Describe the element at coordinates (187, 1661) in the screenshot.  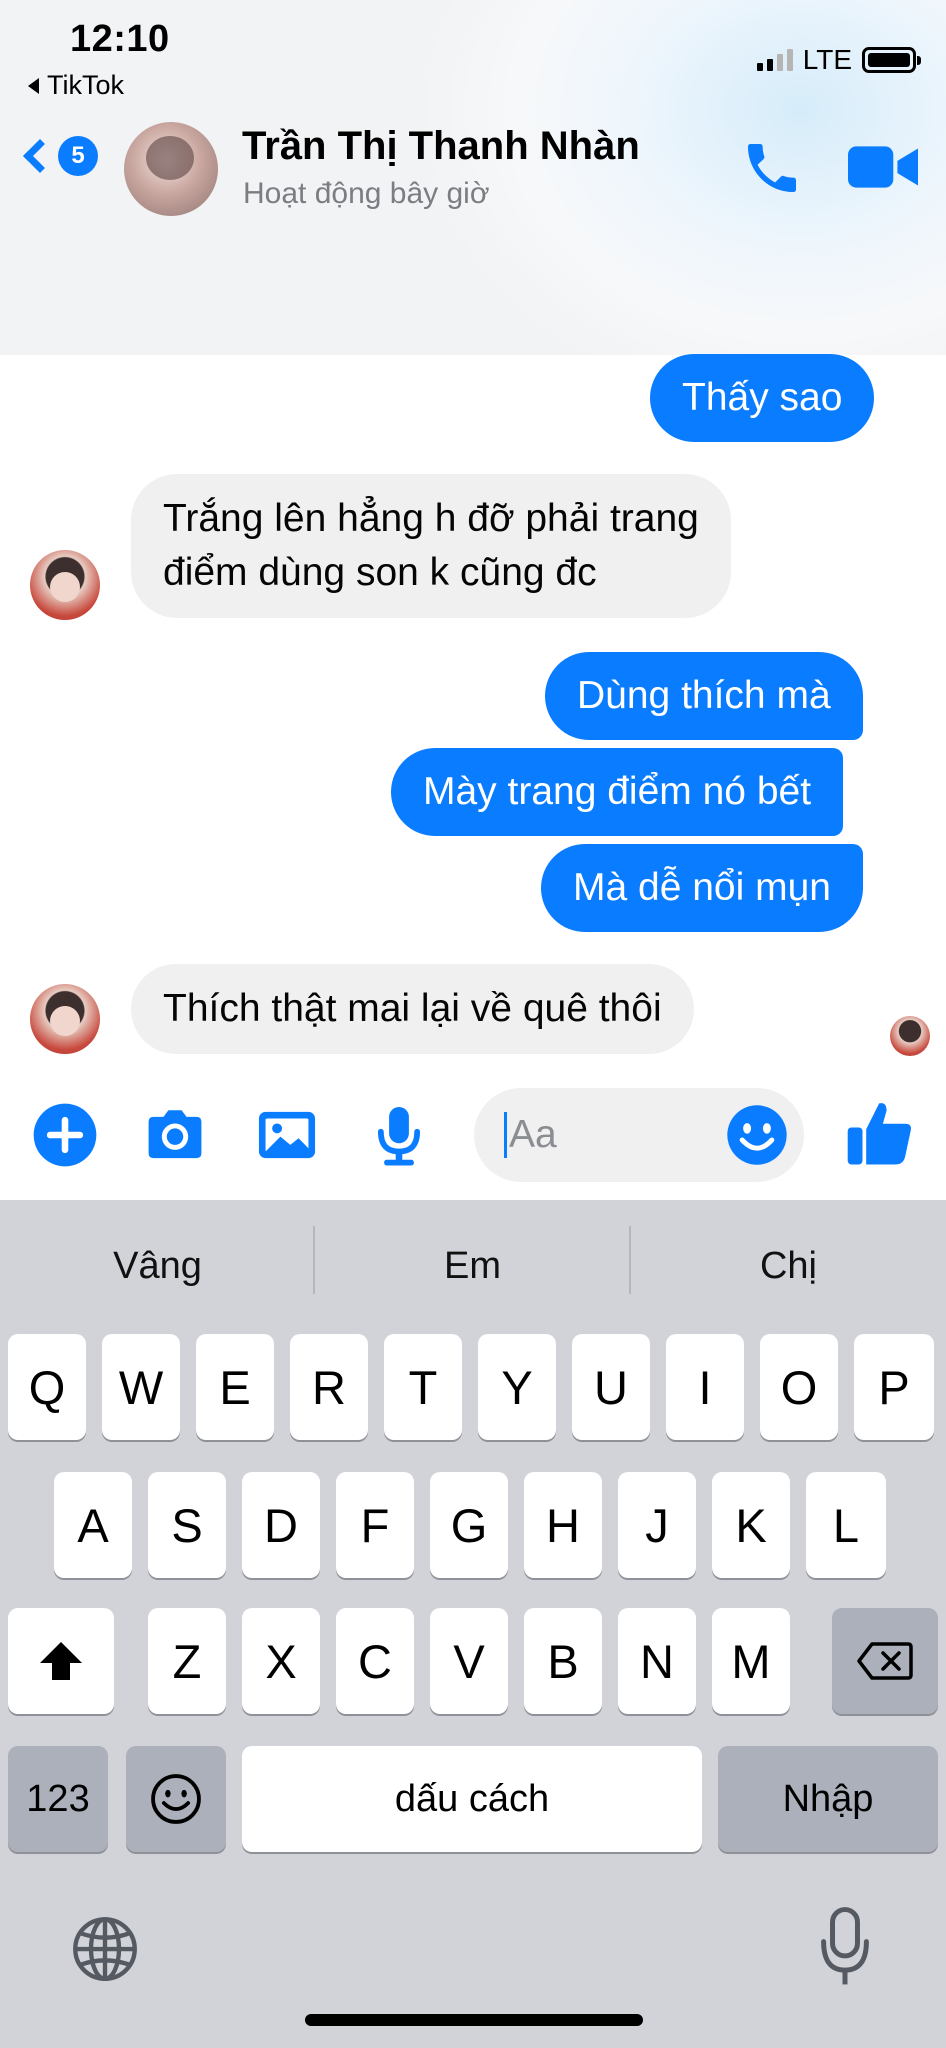
I see `key-z: Z` at that location.